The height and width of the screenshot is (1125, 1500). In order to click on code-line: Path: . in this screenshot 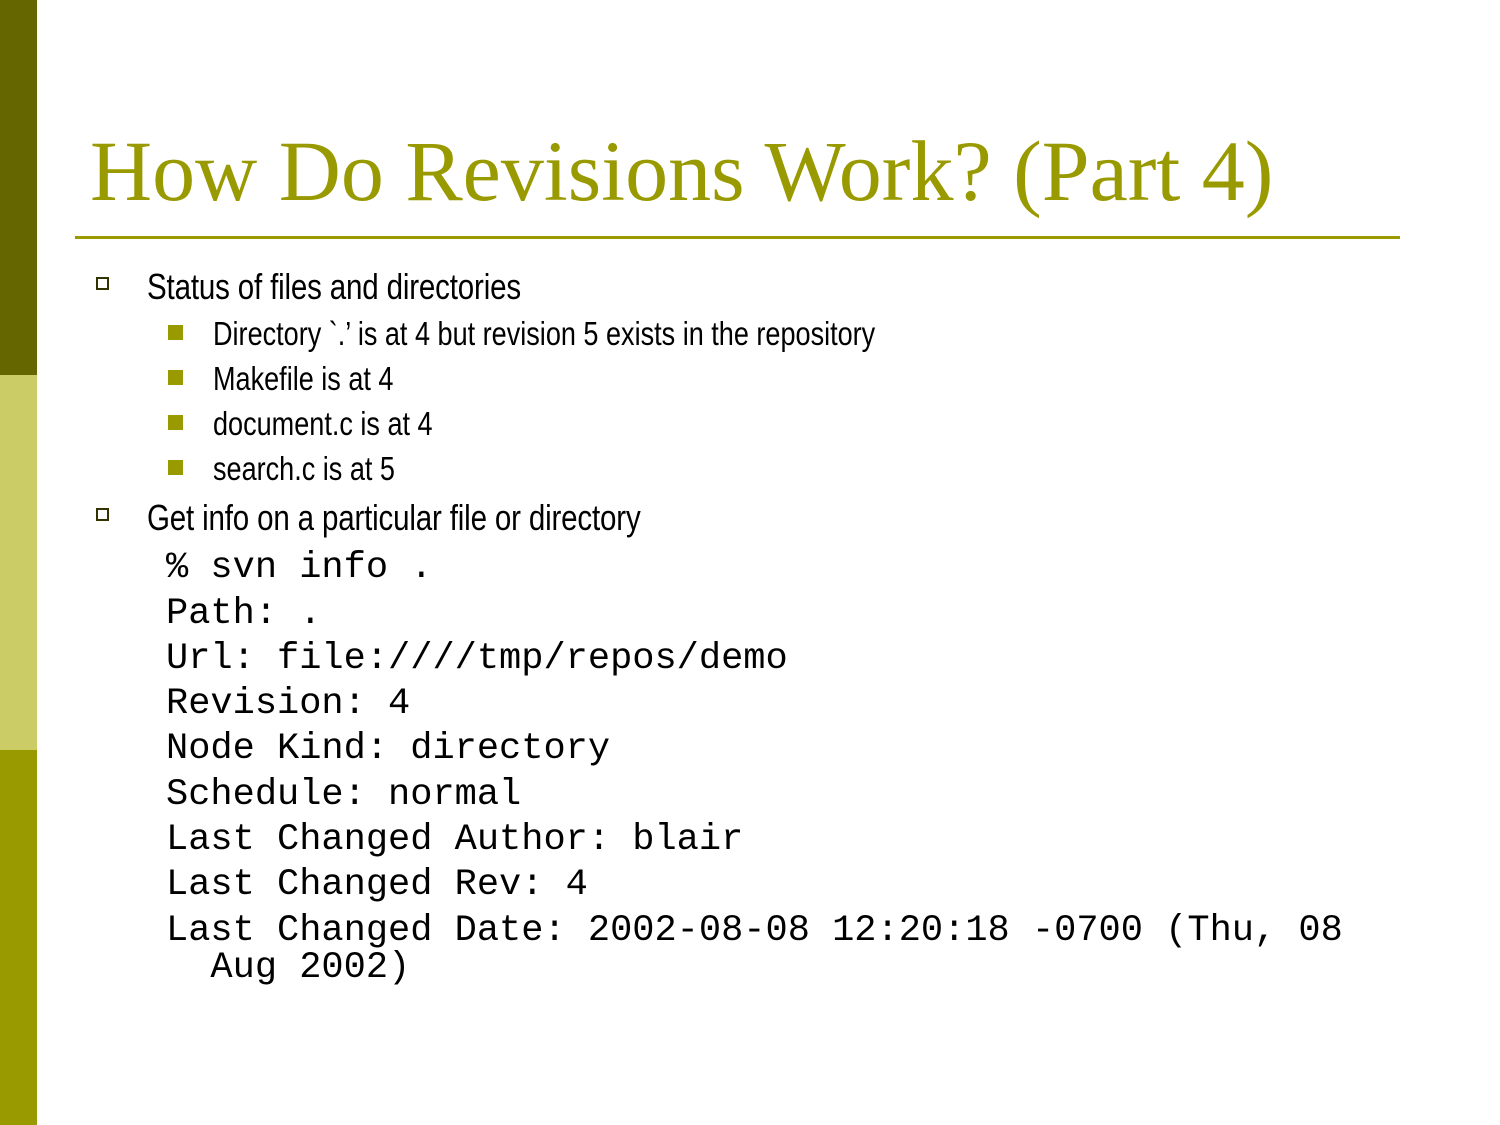, I will do `click(244, 614)`.